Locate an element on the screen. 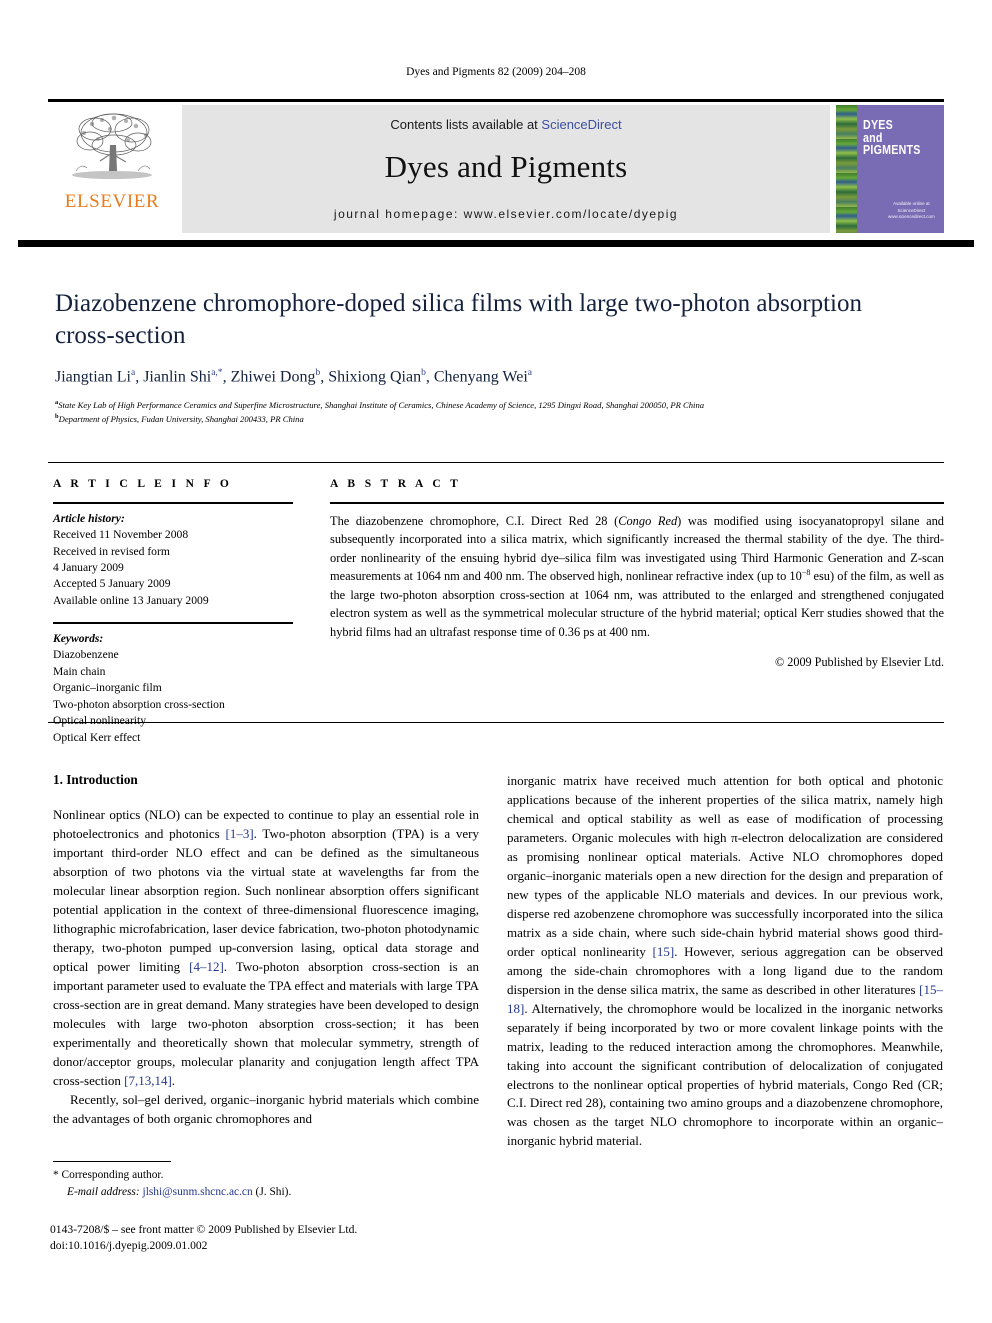 The width and height of the screenshot is (992, 1323). elsevier-tree-icon is located at coordinates (112, 146).